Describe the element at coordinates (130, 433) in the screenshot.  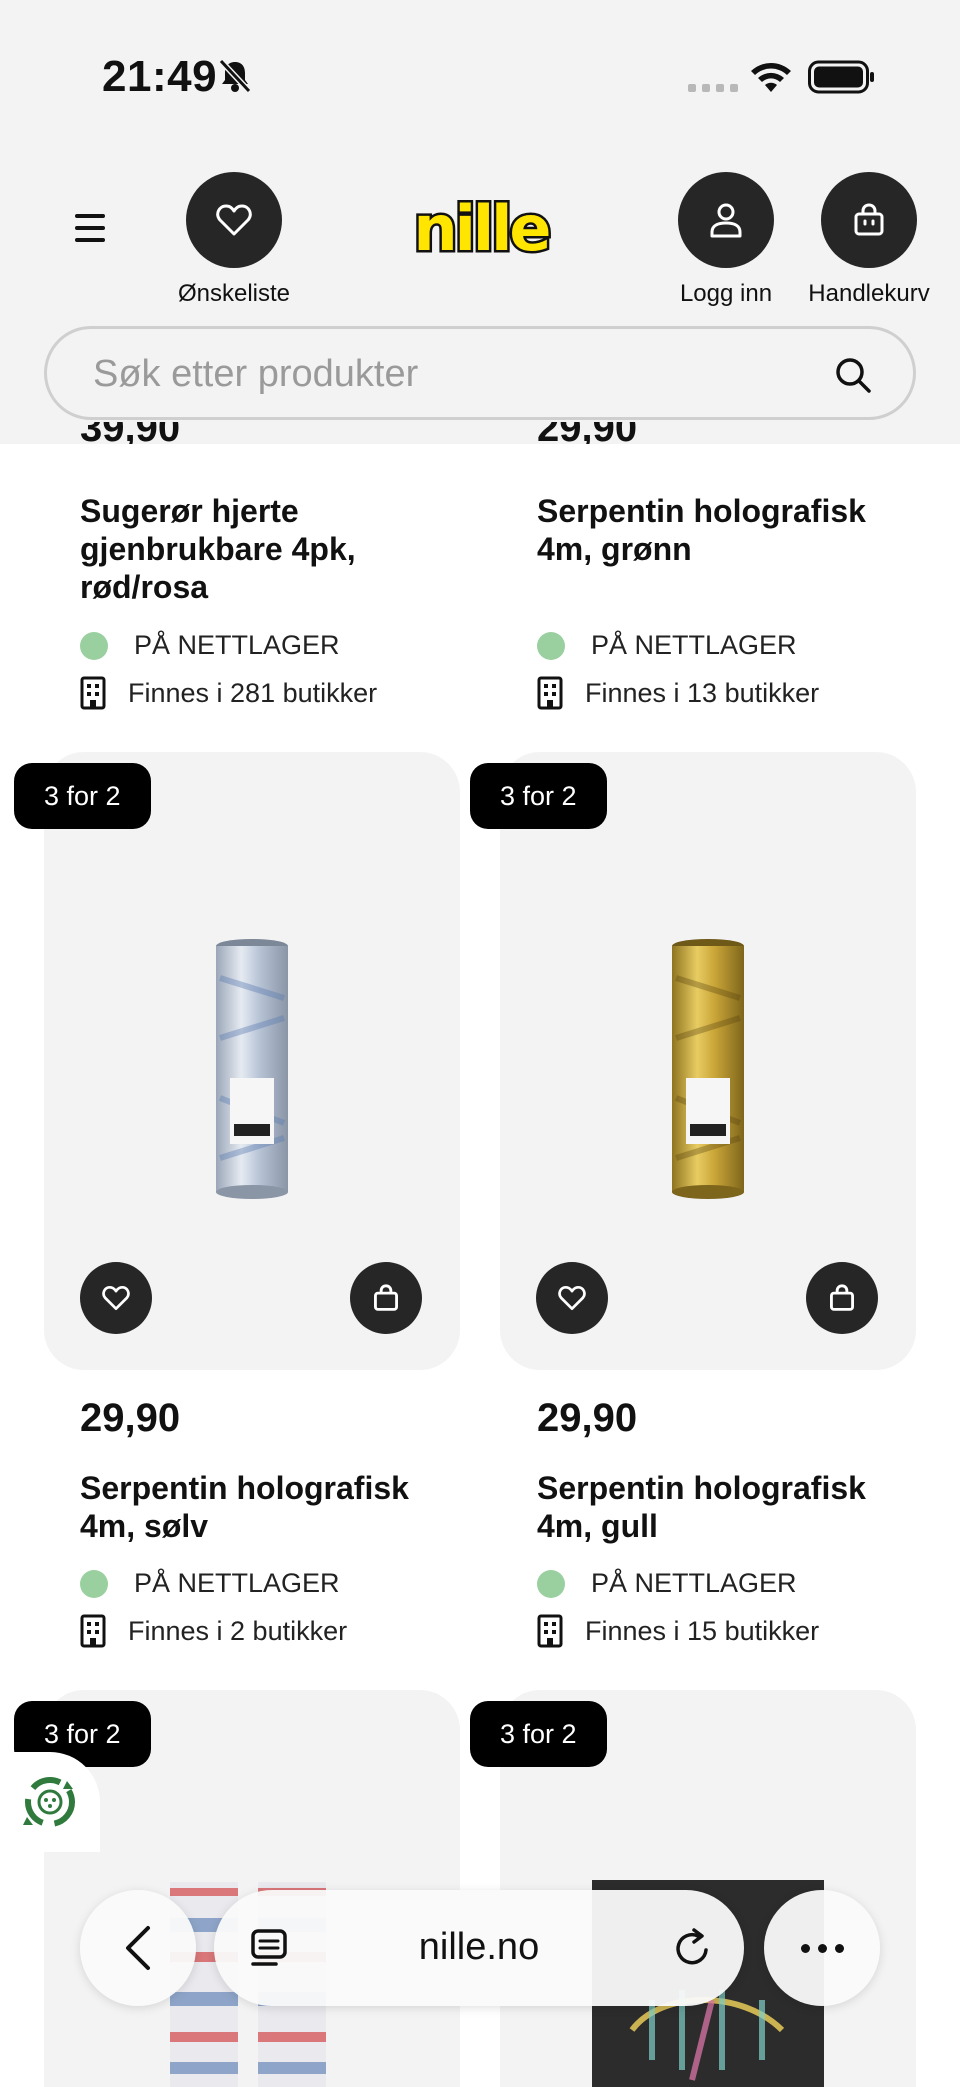
I see `product-price: 39,90` at that location.